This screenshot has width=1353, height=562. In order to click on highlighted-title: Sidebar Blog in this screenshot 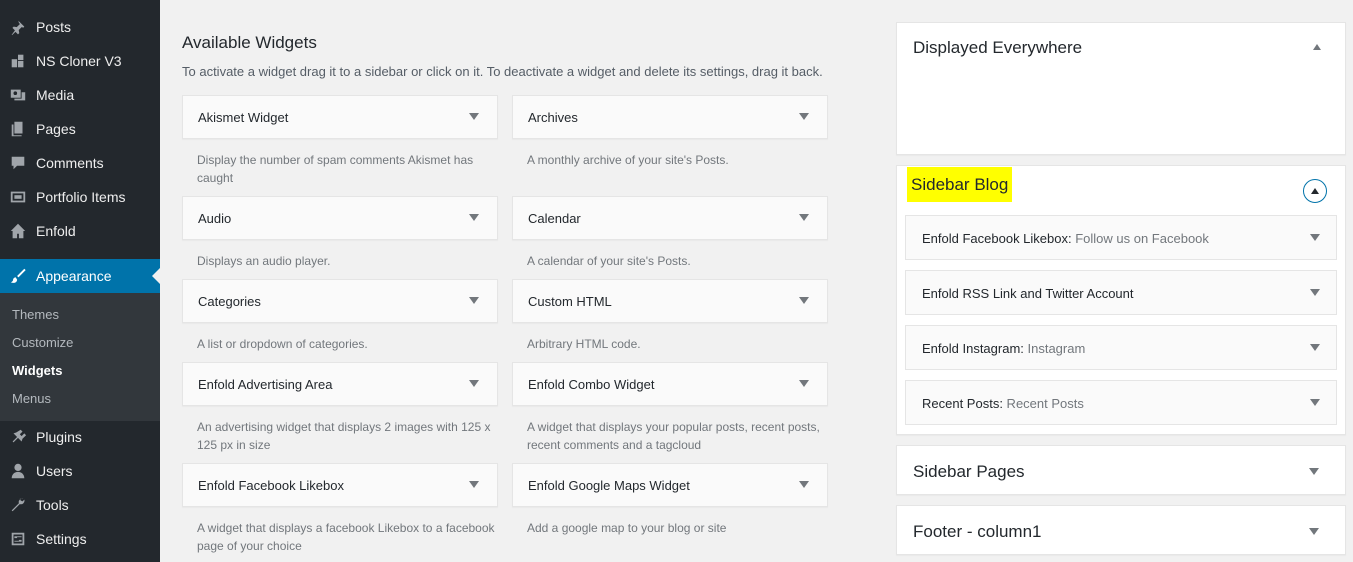, I will do `click(960, 184)`.